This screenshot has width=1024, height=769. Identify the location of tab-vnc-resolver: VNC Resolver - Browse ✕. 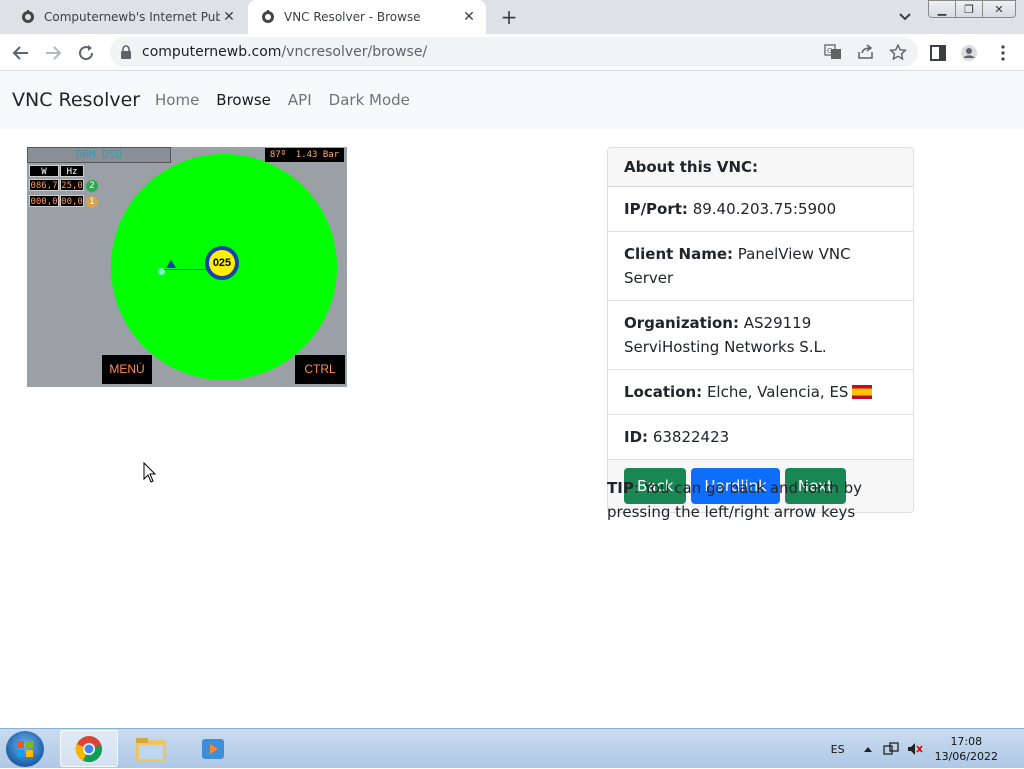
(367, 17).